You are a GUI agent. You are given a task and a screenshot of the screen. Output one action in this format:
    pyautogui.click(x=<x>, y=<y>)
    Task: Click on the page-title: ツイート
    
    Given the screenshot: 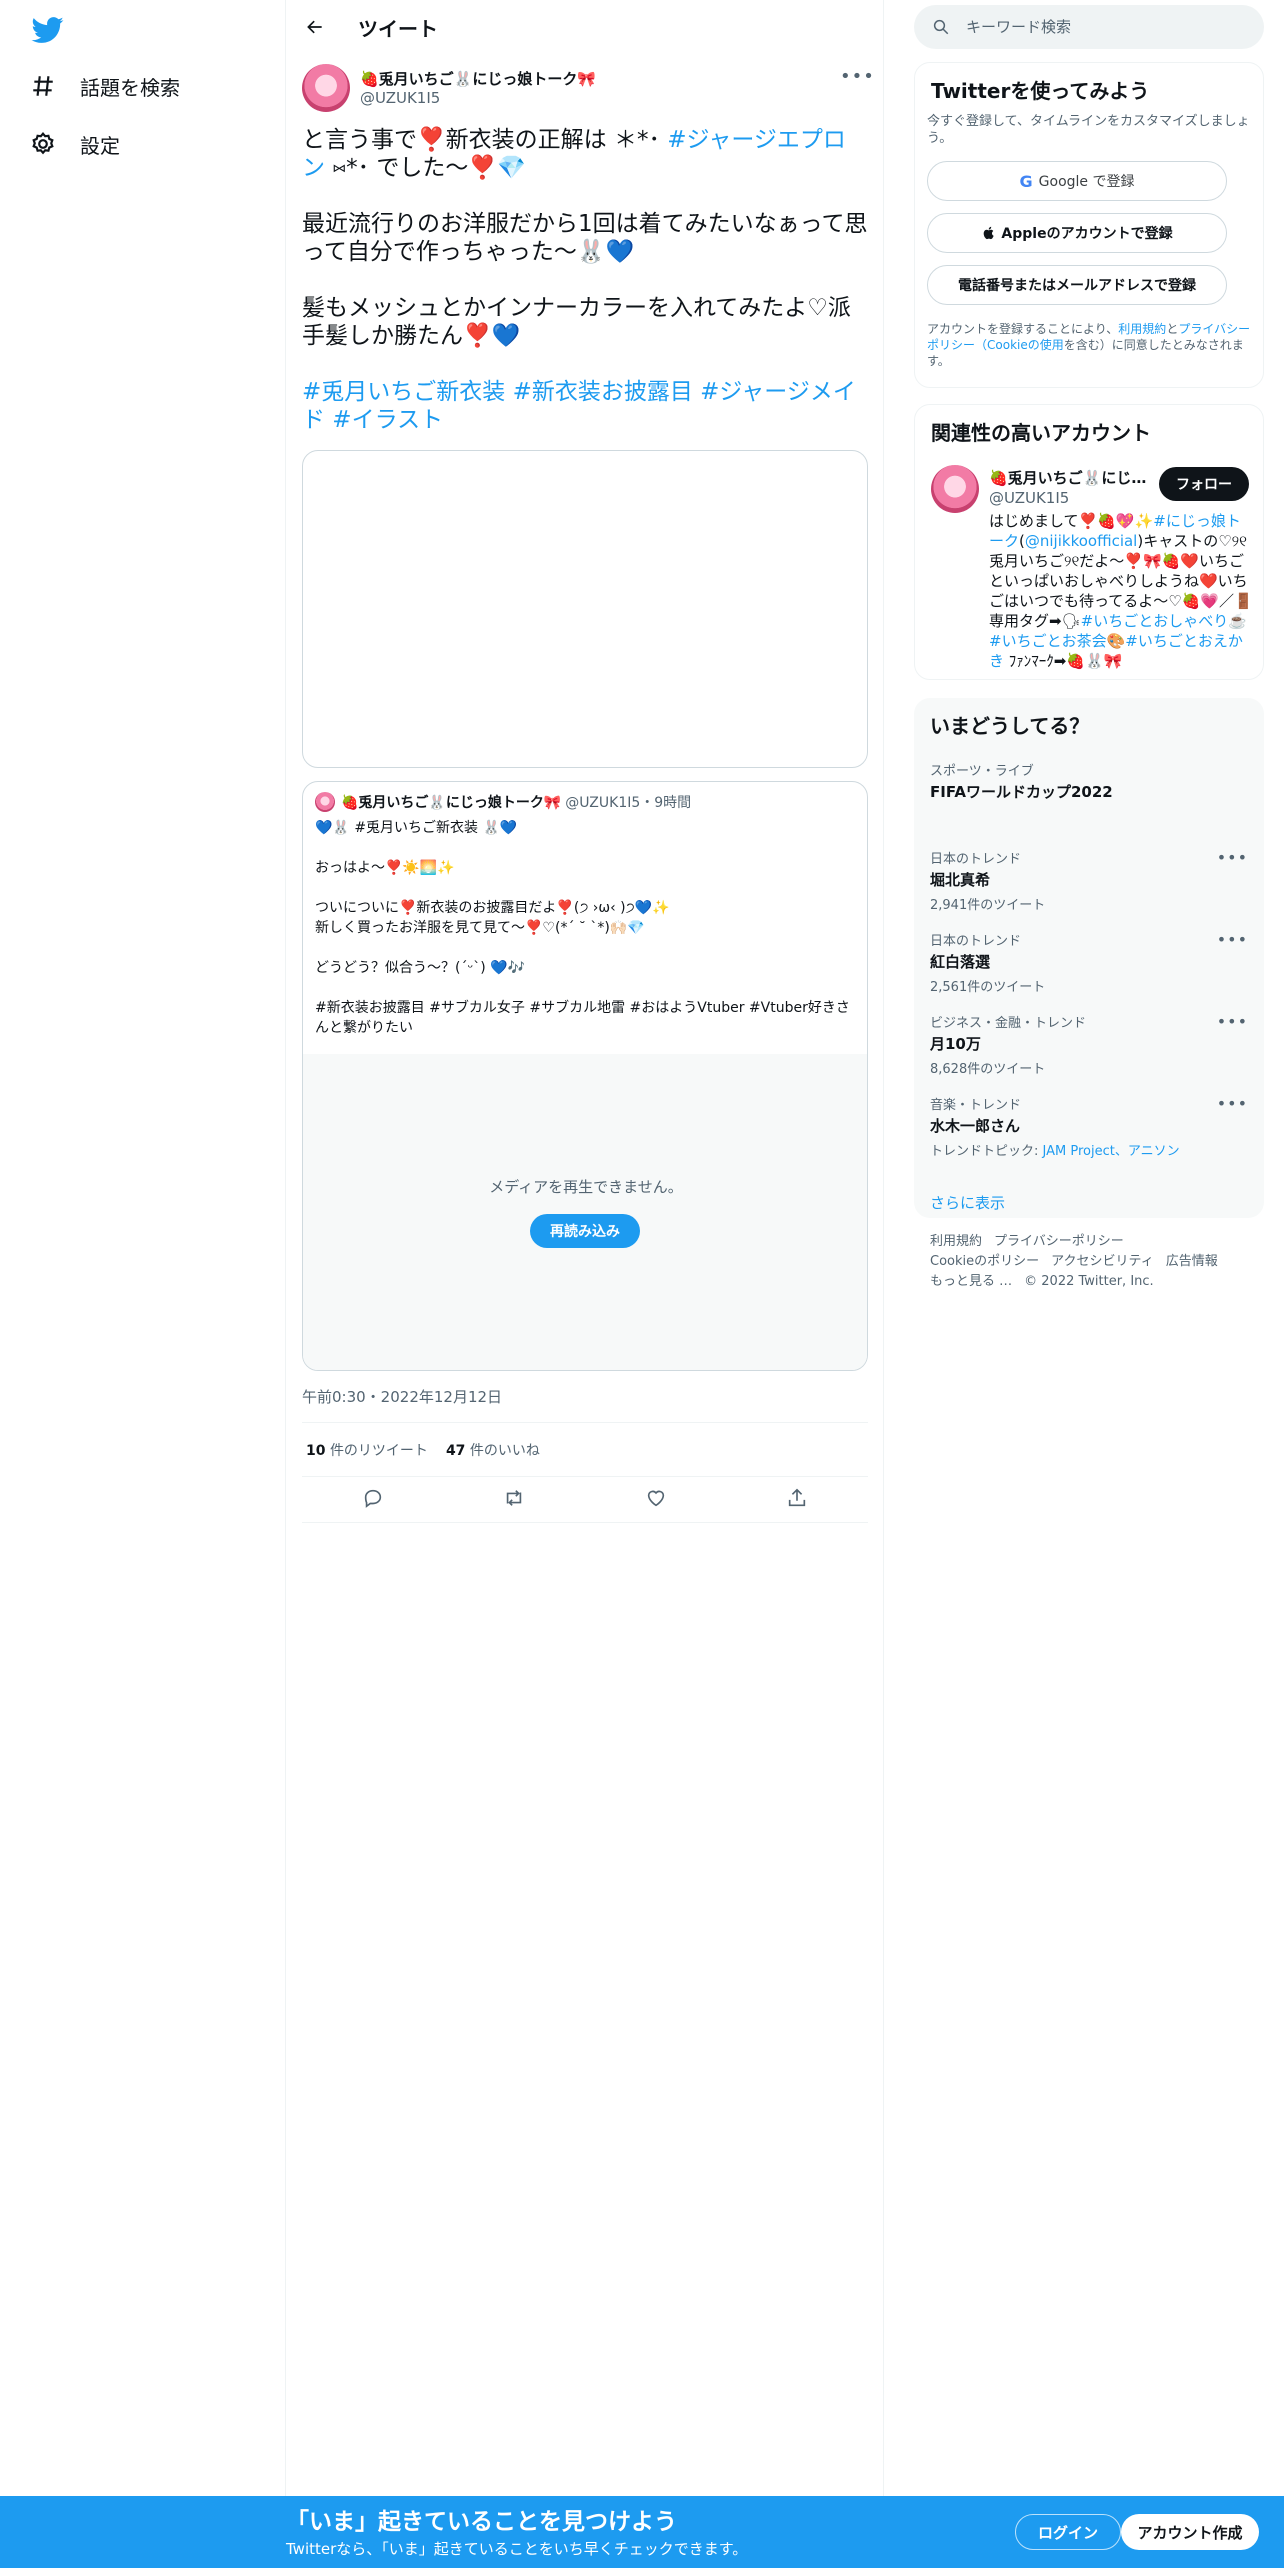 What is the action you would take?
    pyautogui.click(x=398, y=29)
    